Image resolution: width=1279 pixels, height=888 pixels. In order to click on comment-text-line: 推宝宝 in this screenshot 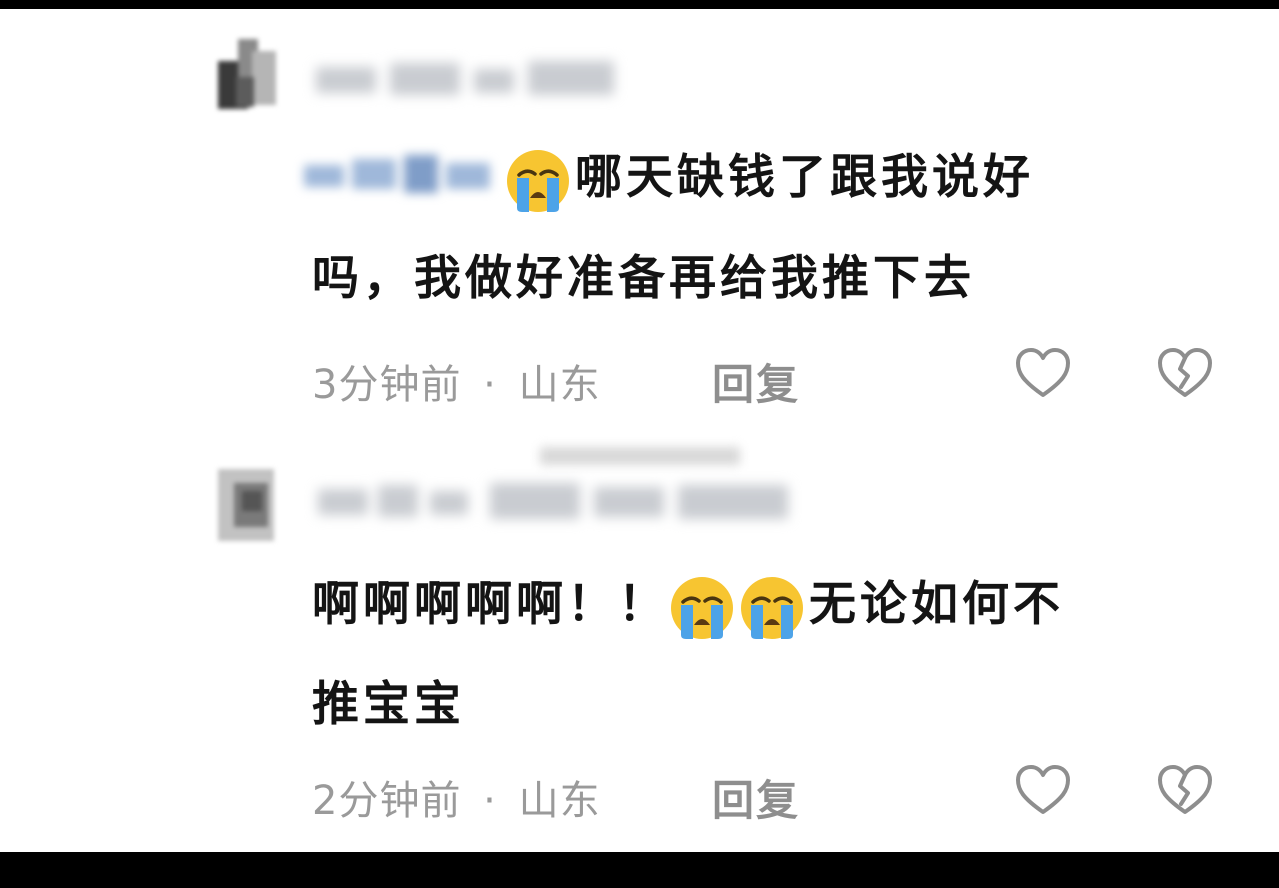, I will do `click(388, 704)`.